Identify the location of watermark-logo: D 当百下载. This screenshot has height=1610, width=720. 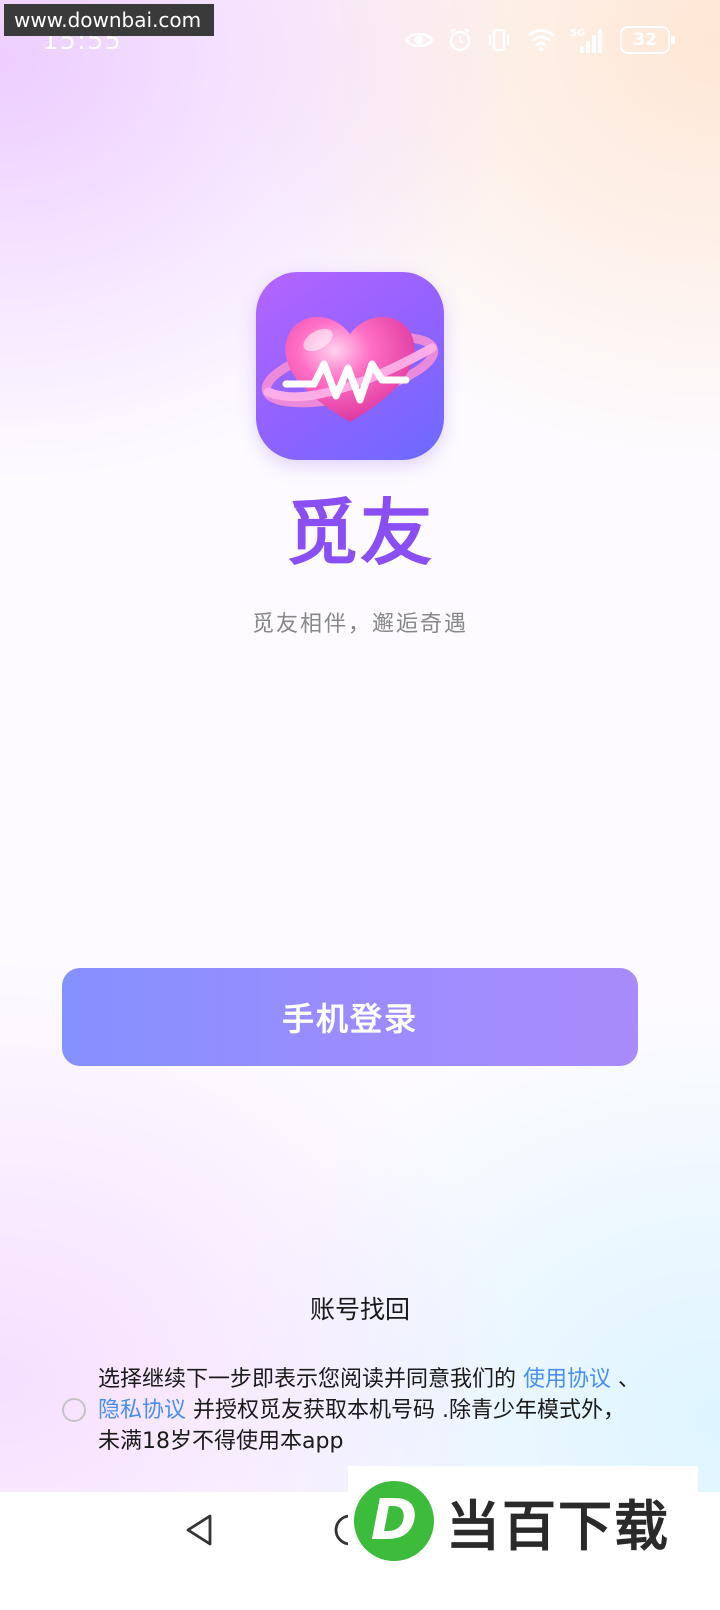
(523, 1521).